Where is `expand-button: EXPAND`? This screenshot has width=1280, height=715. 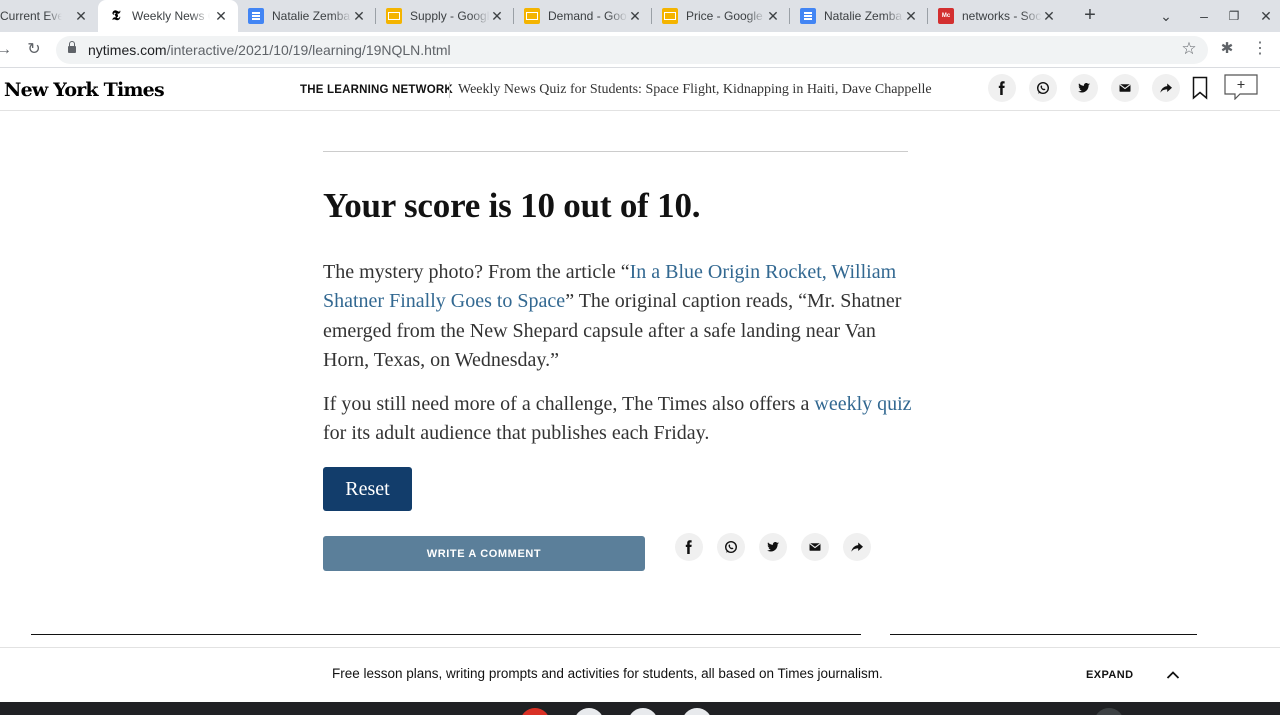 expand-button: EXPAND is located at coordinates (1109, 675).